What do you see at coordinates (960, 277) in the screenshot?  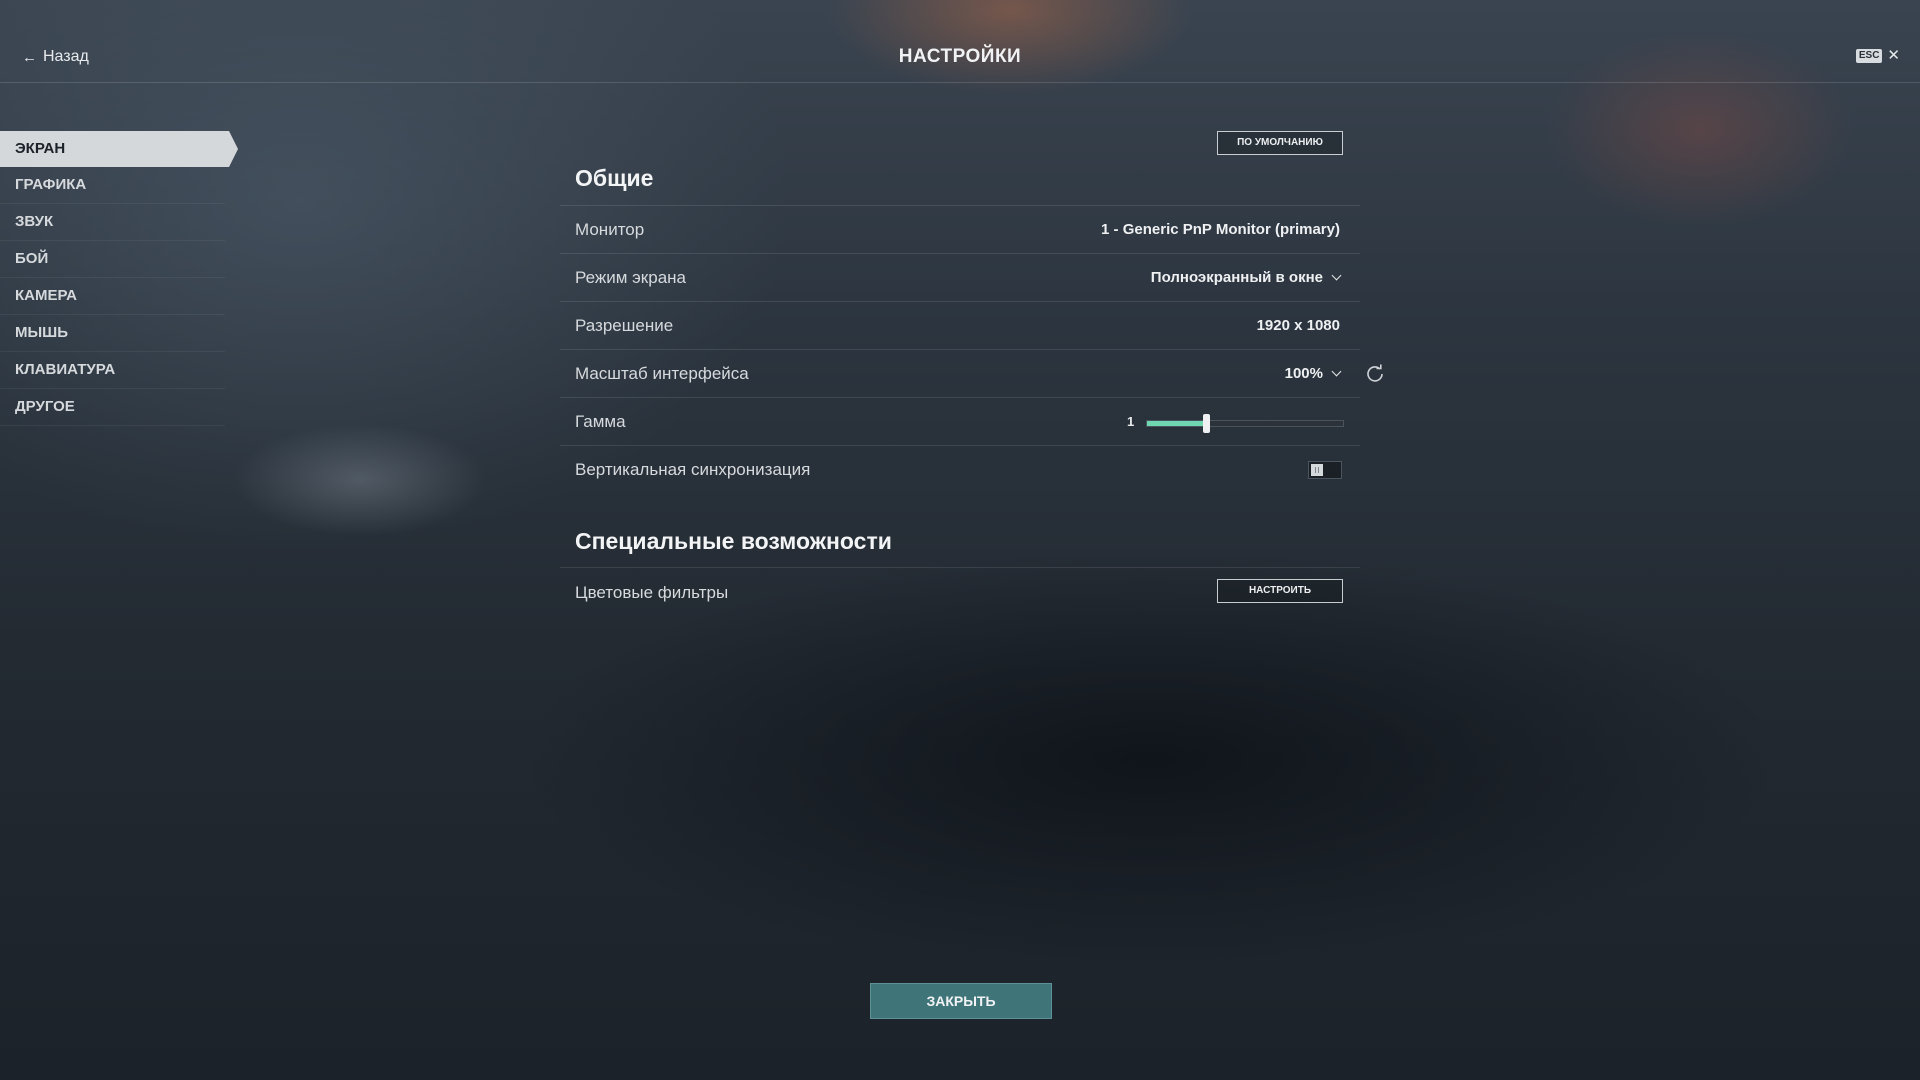 I see `setting-row-screen-mode: Режим экрана Полноэкранный в окне` at bounding box center [960, 277].